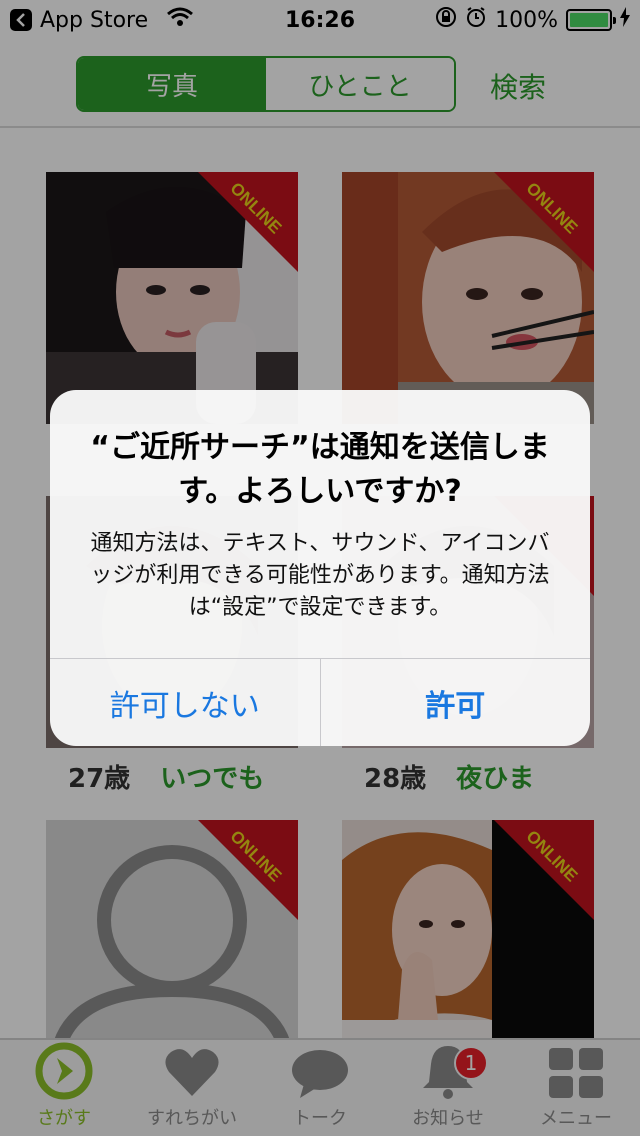 This screenshot has width=640, height=1136. What do you see at coordinates (320, 469) in the screenshot?
I see `alert-title: “ご近所サーチ”は通知を送信します。よろしいですか?` at bounding box center [320, 469].